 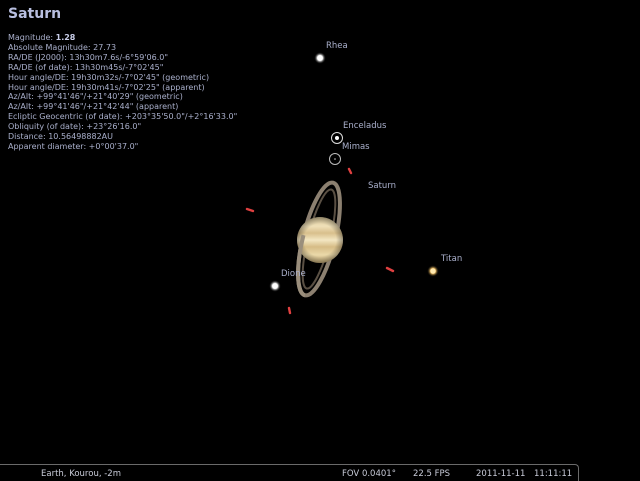 I want to click on date-text: 2011-11-11, so click(x=501, y=474).